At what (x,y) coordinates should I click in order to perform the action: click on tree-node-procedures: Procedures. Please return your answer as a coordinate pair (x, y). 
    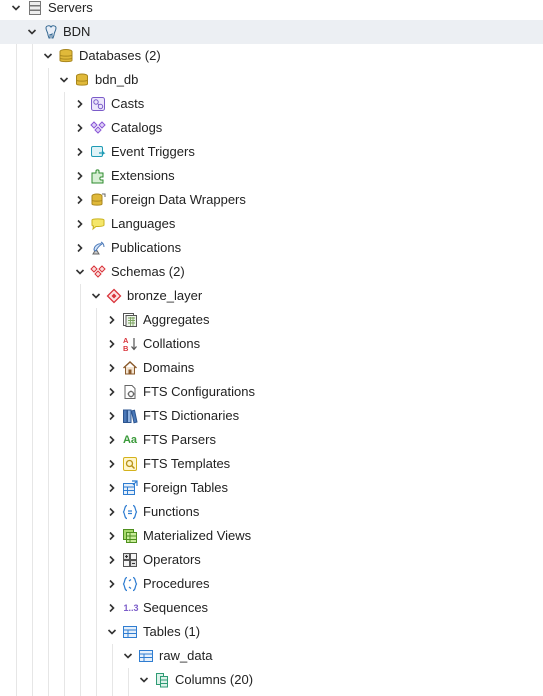
    Looking at the image, I should click on (271, 584).